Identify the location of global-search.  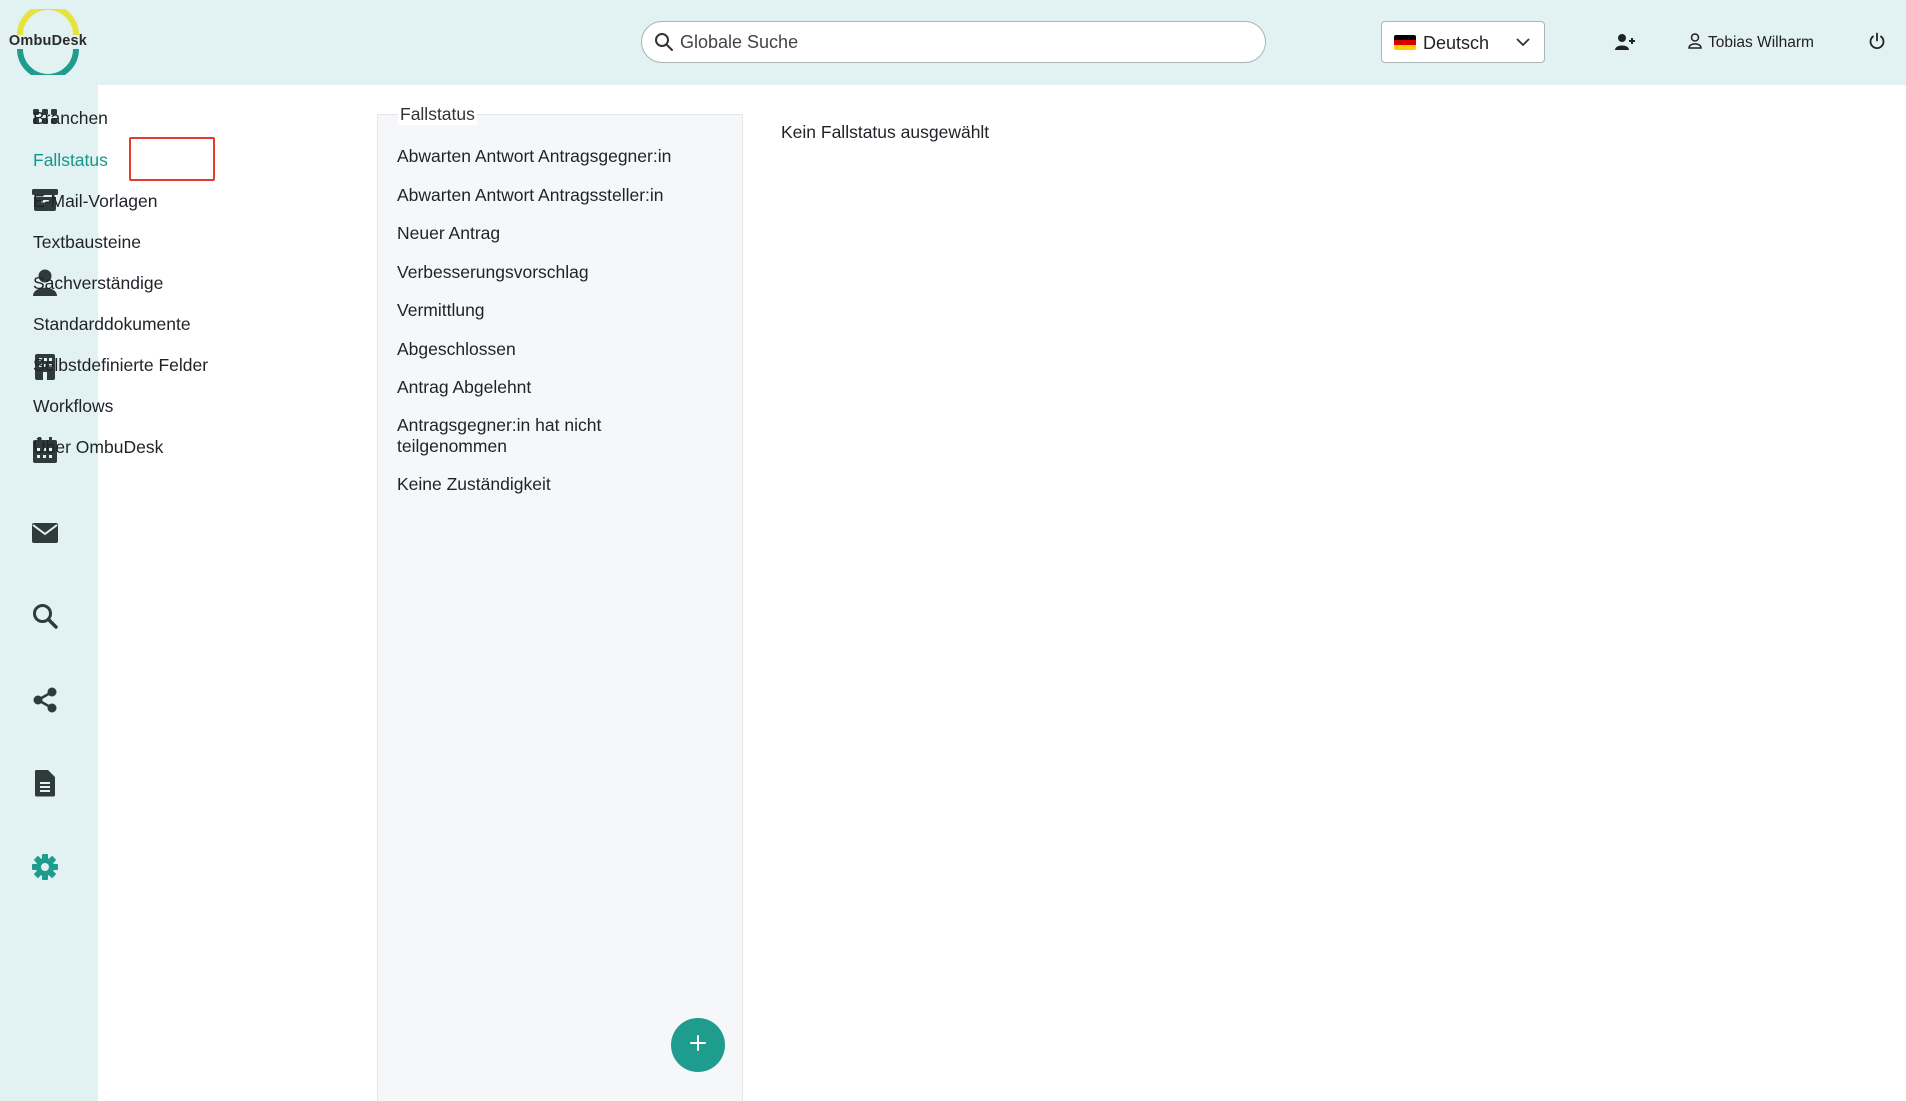
(953, 42).